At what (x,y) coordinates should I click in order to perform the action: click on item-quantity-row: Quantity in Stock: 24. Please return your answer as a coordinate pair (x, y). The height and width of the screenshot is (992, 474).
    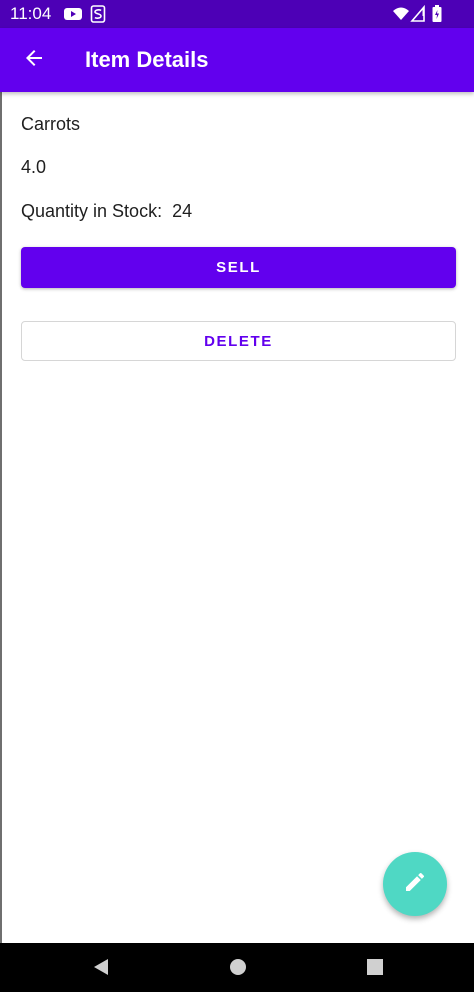
    Looking at the image, I should click on (106, 211).